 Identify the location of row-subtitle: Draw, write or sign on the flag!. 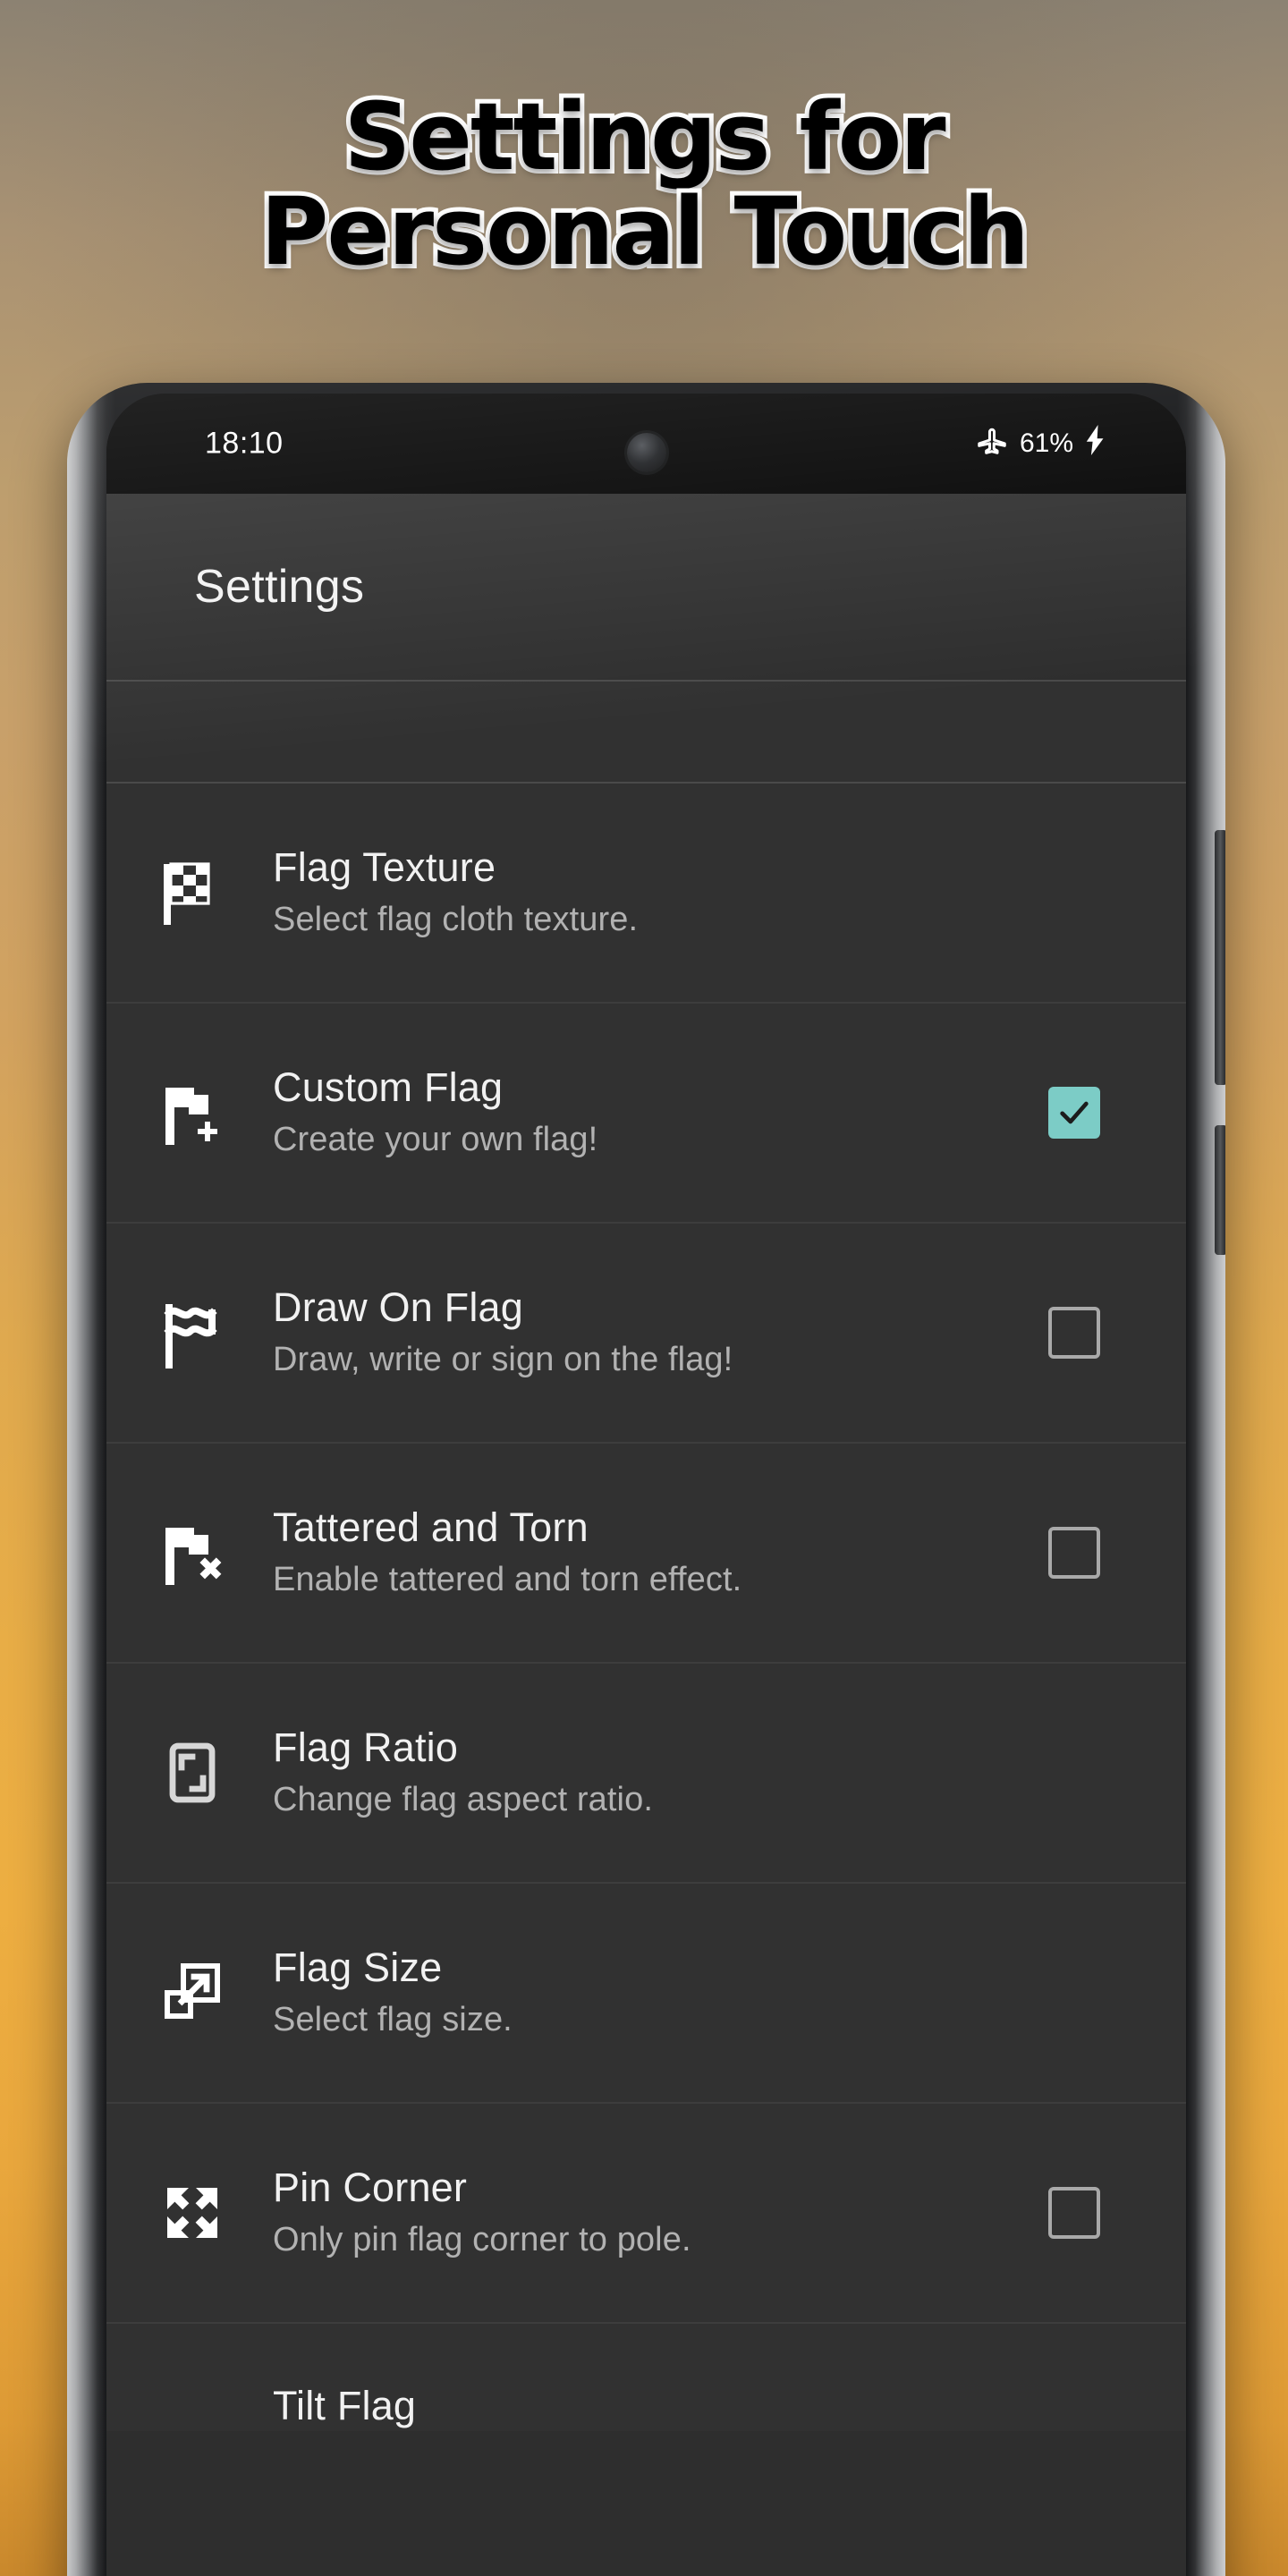
(503, 1359).